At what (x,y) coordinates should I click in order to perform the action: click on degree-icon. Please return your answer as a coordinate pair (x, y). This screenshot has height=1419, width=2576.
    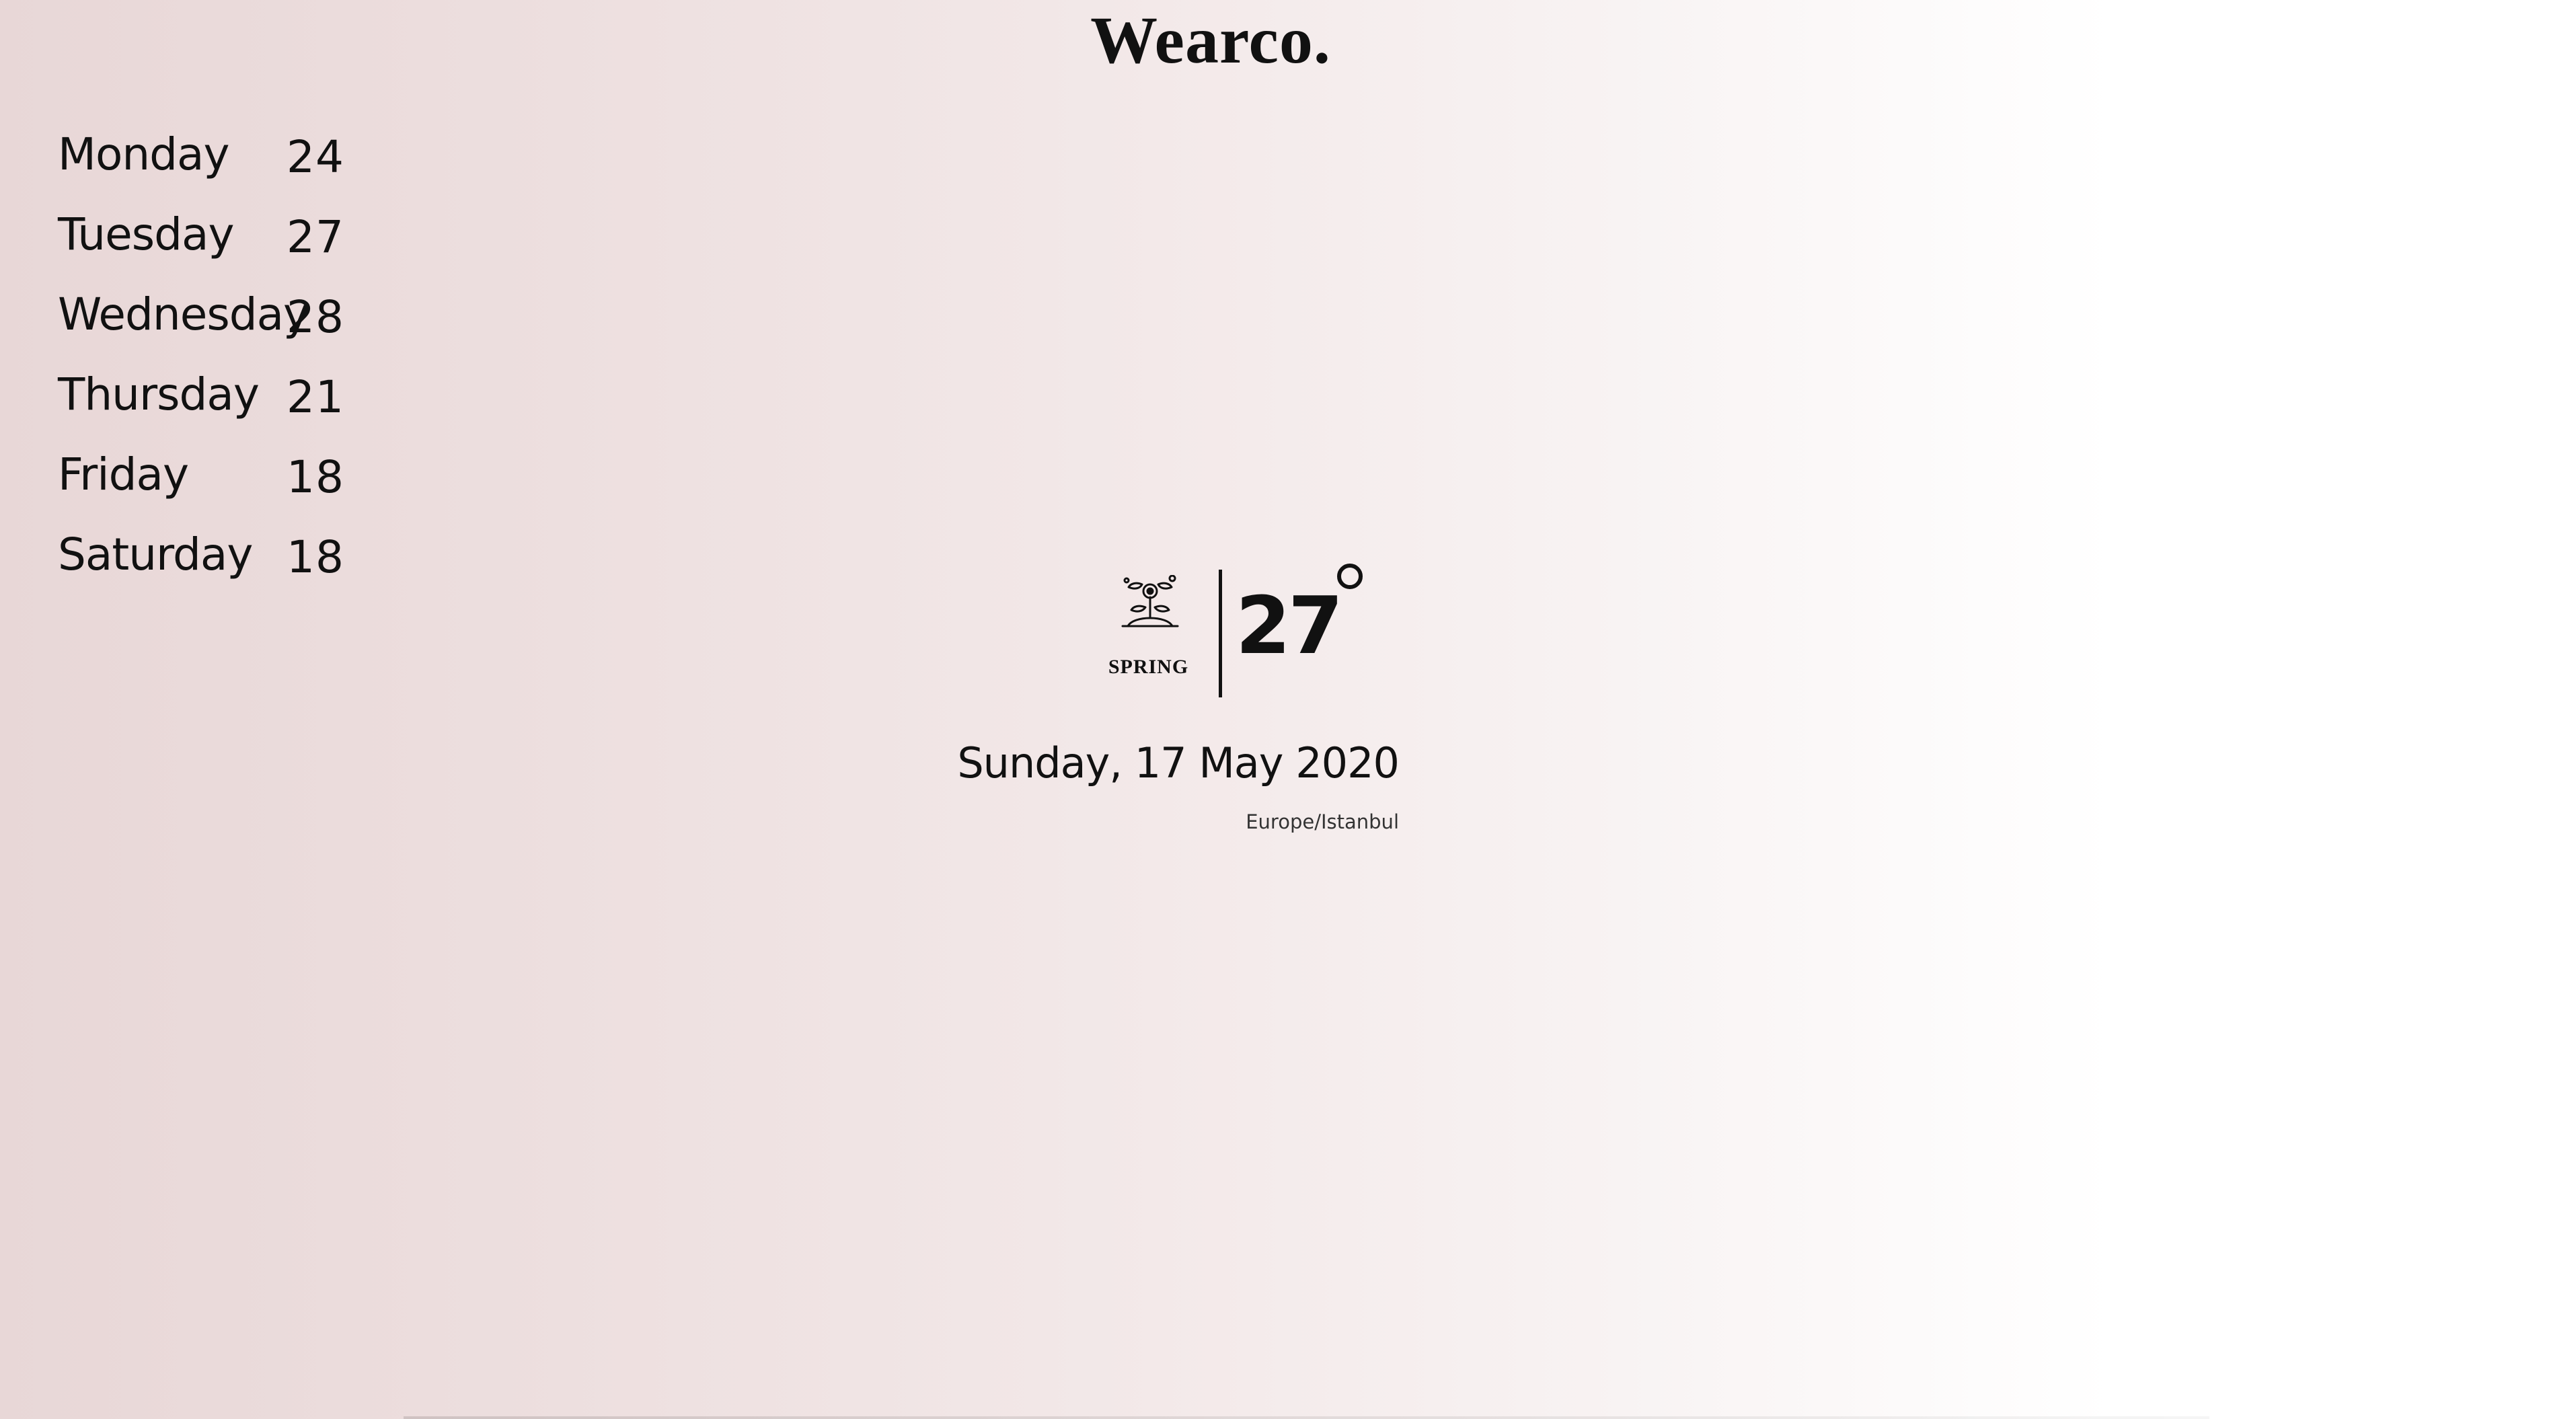
    Looking at the image, I should click on (1350, 576).